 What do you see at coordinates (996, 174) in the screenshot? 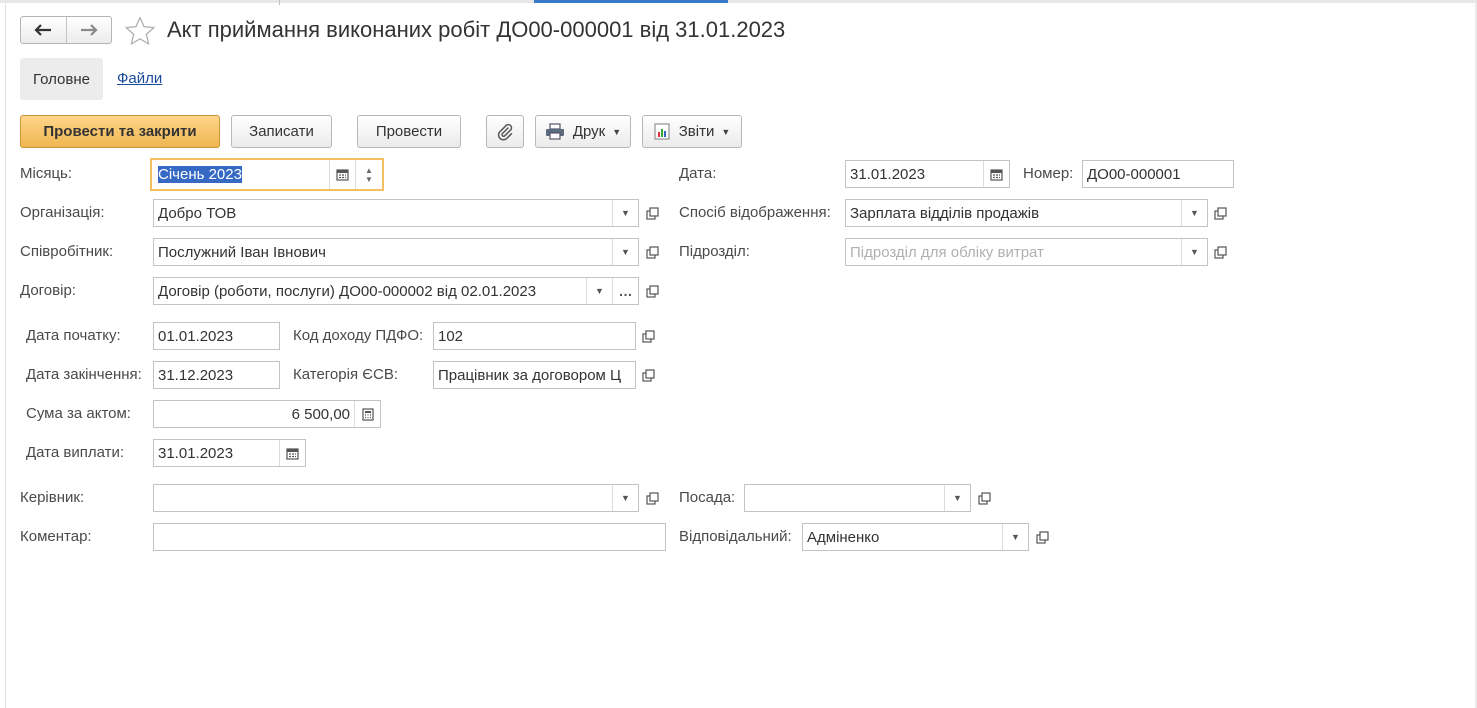
I see `date-calendar-button` at bounding box center [996, 174].